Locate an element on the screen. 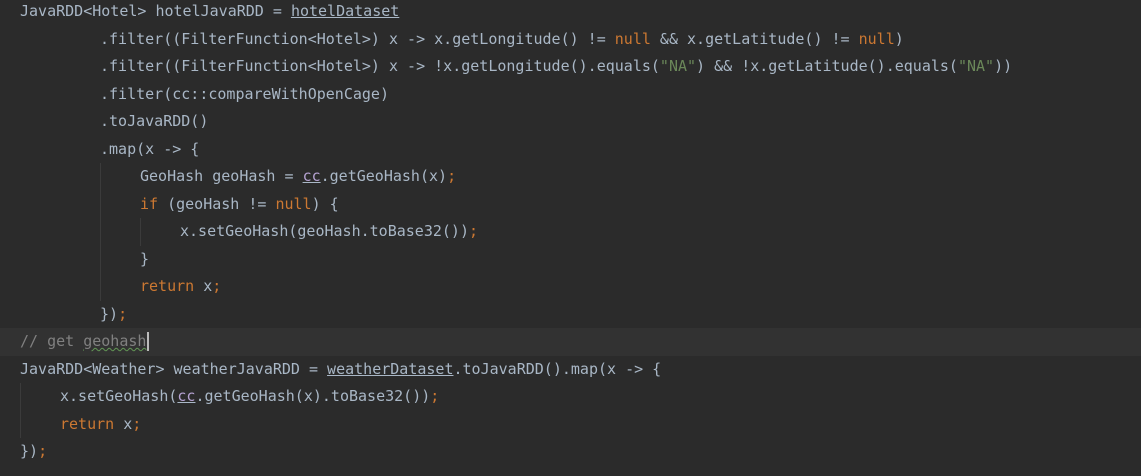 The image size is (1141, 476). code-text: .toJavaRDD() is located at coordinates (154, 122).